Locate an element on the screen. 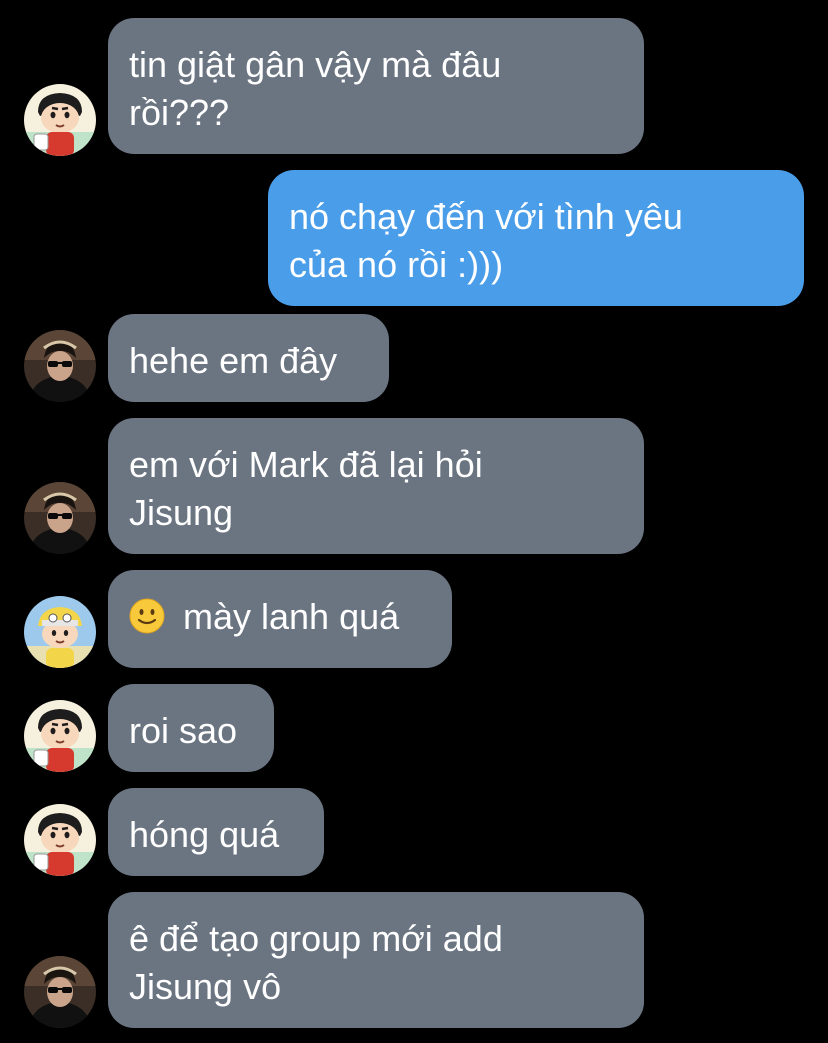  cartoon-boy-hat-avatar is located at coordinates (60, 632).